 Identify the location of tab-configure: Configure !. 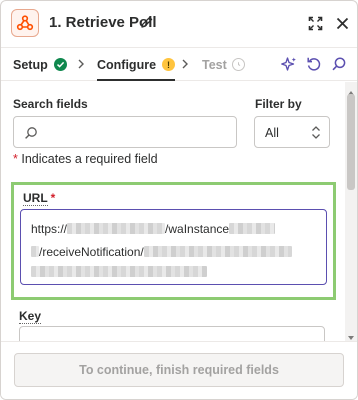
(136, 64).